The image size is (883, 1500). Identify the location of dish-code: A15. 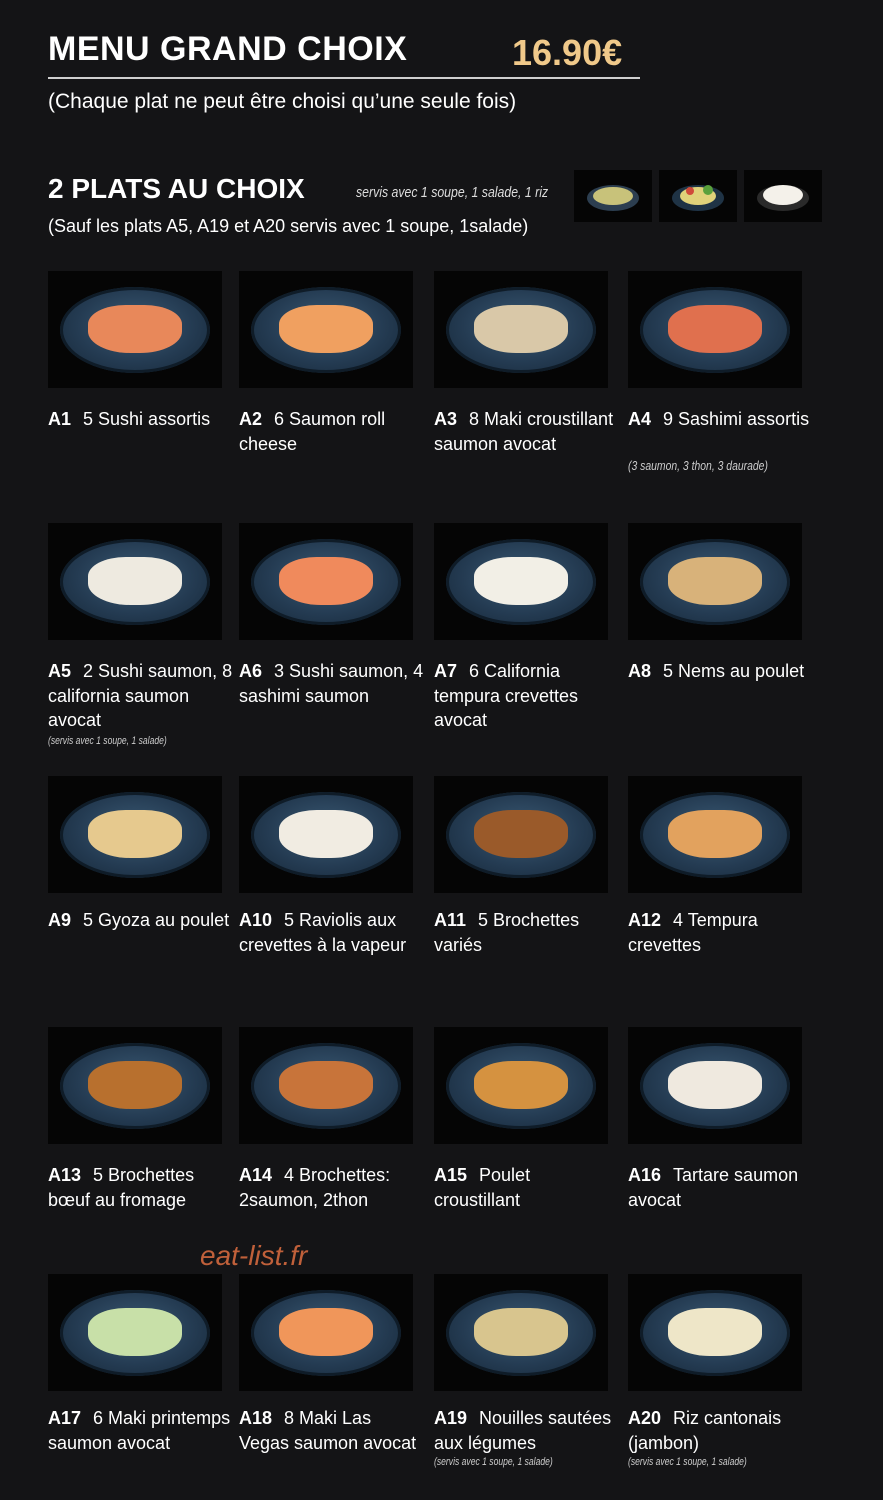
(451, 1175).